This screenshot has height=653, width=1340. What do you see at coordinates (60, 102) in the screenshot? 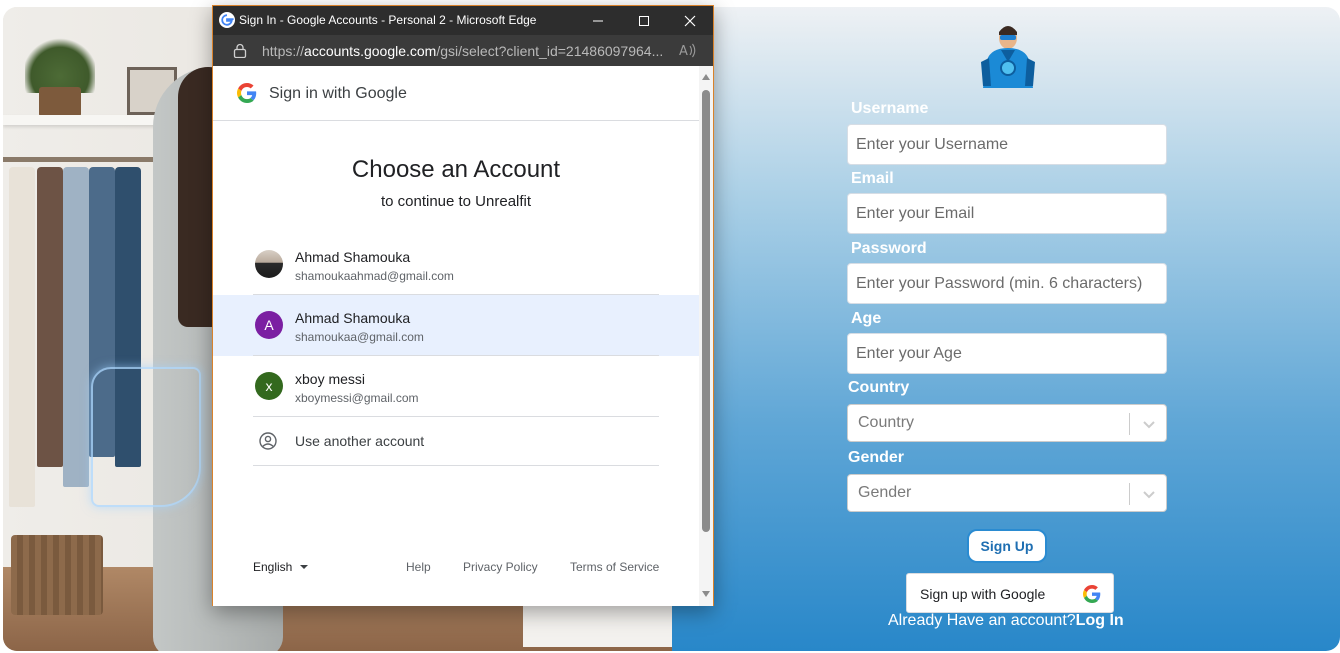
I see `photo-plant-pot` at bounding box center [60, 102].